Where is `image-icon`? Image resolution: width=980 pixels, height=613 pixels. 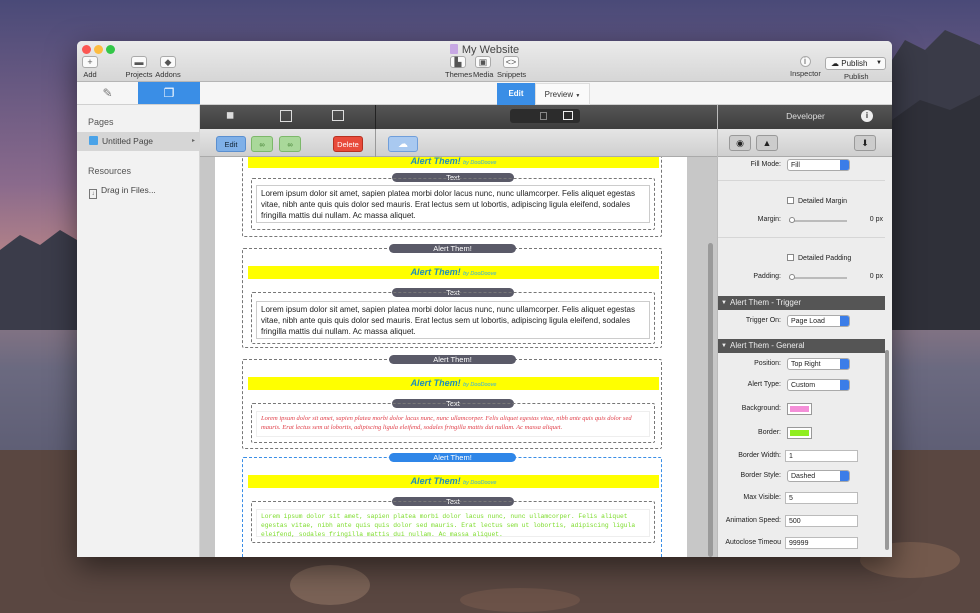
image-icon is located at coordinates (338, 115).